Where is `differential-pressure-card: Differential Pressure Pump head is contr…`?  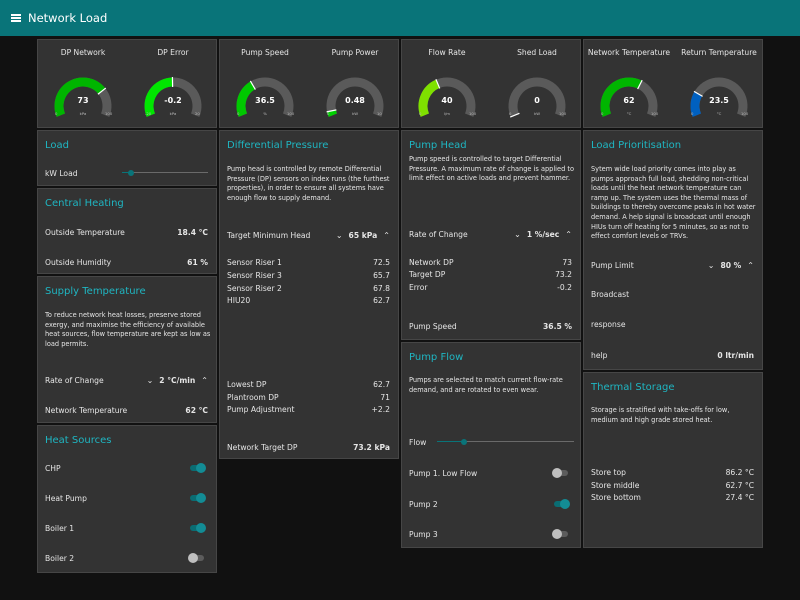
differential-pressure-card: Differential Pressure Pump head is contr… is located at coordinates (309, 294).